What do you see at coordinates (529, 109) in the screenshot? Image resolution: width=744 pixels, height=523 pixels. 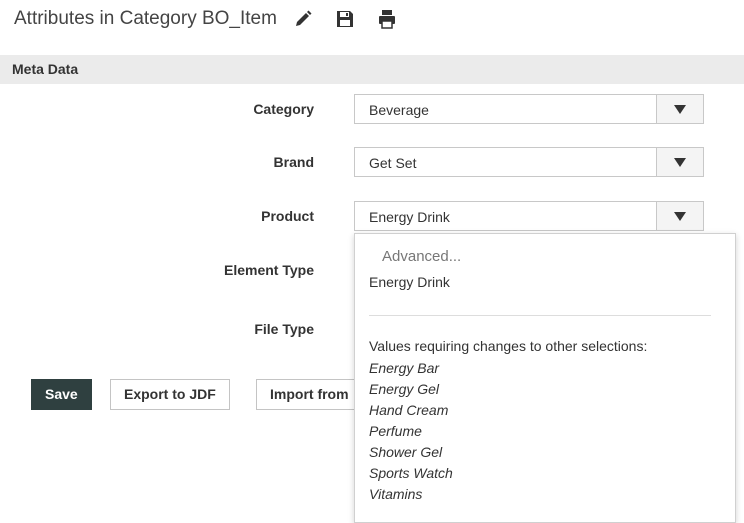 I see `category-select: Beverage` at bounding box center [529, 109].